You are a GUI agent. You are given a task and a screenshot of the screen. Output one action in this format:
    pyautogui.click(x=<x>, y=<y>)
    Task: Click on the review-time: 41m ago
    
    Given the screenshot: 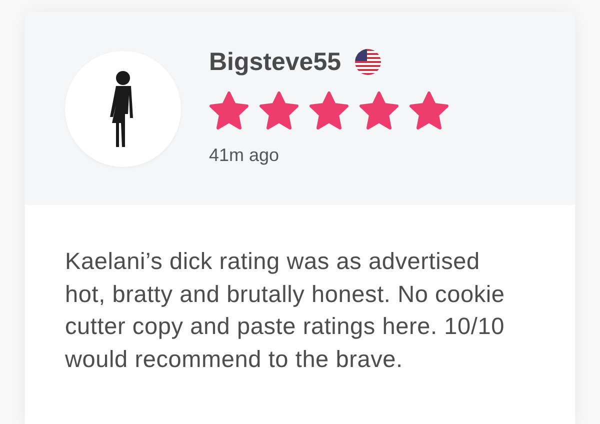 What is the action you would take?
    pyautogui.click(x=244, y=155)
    